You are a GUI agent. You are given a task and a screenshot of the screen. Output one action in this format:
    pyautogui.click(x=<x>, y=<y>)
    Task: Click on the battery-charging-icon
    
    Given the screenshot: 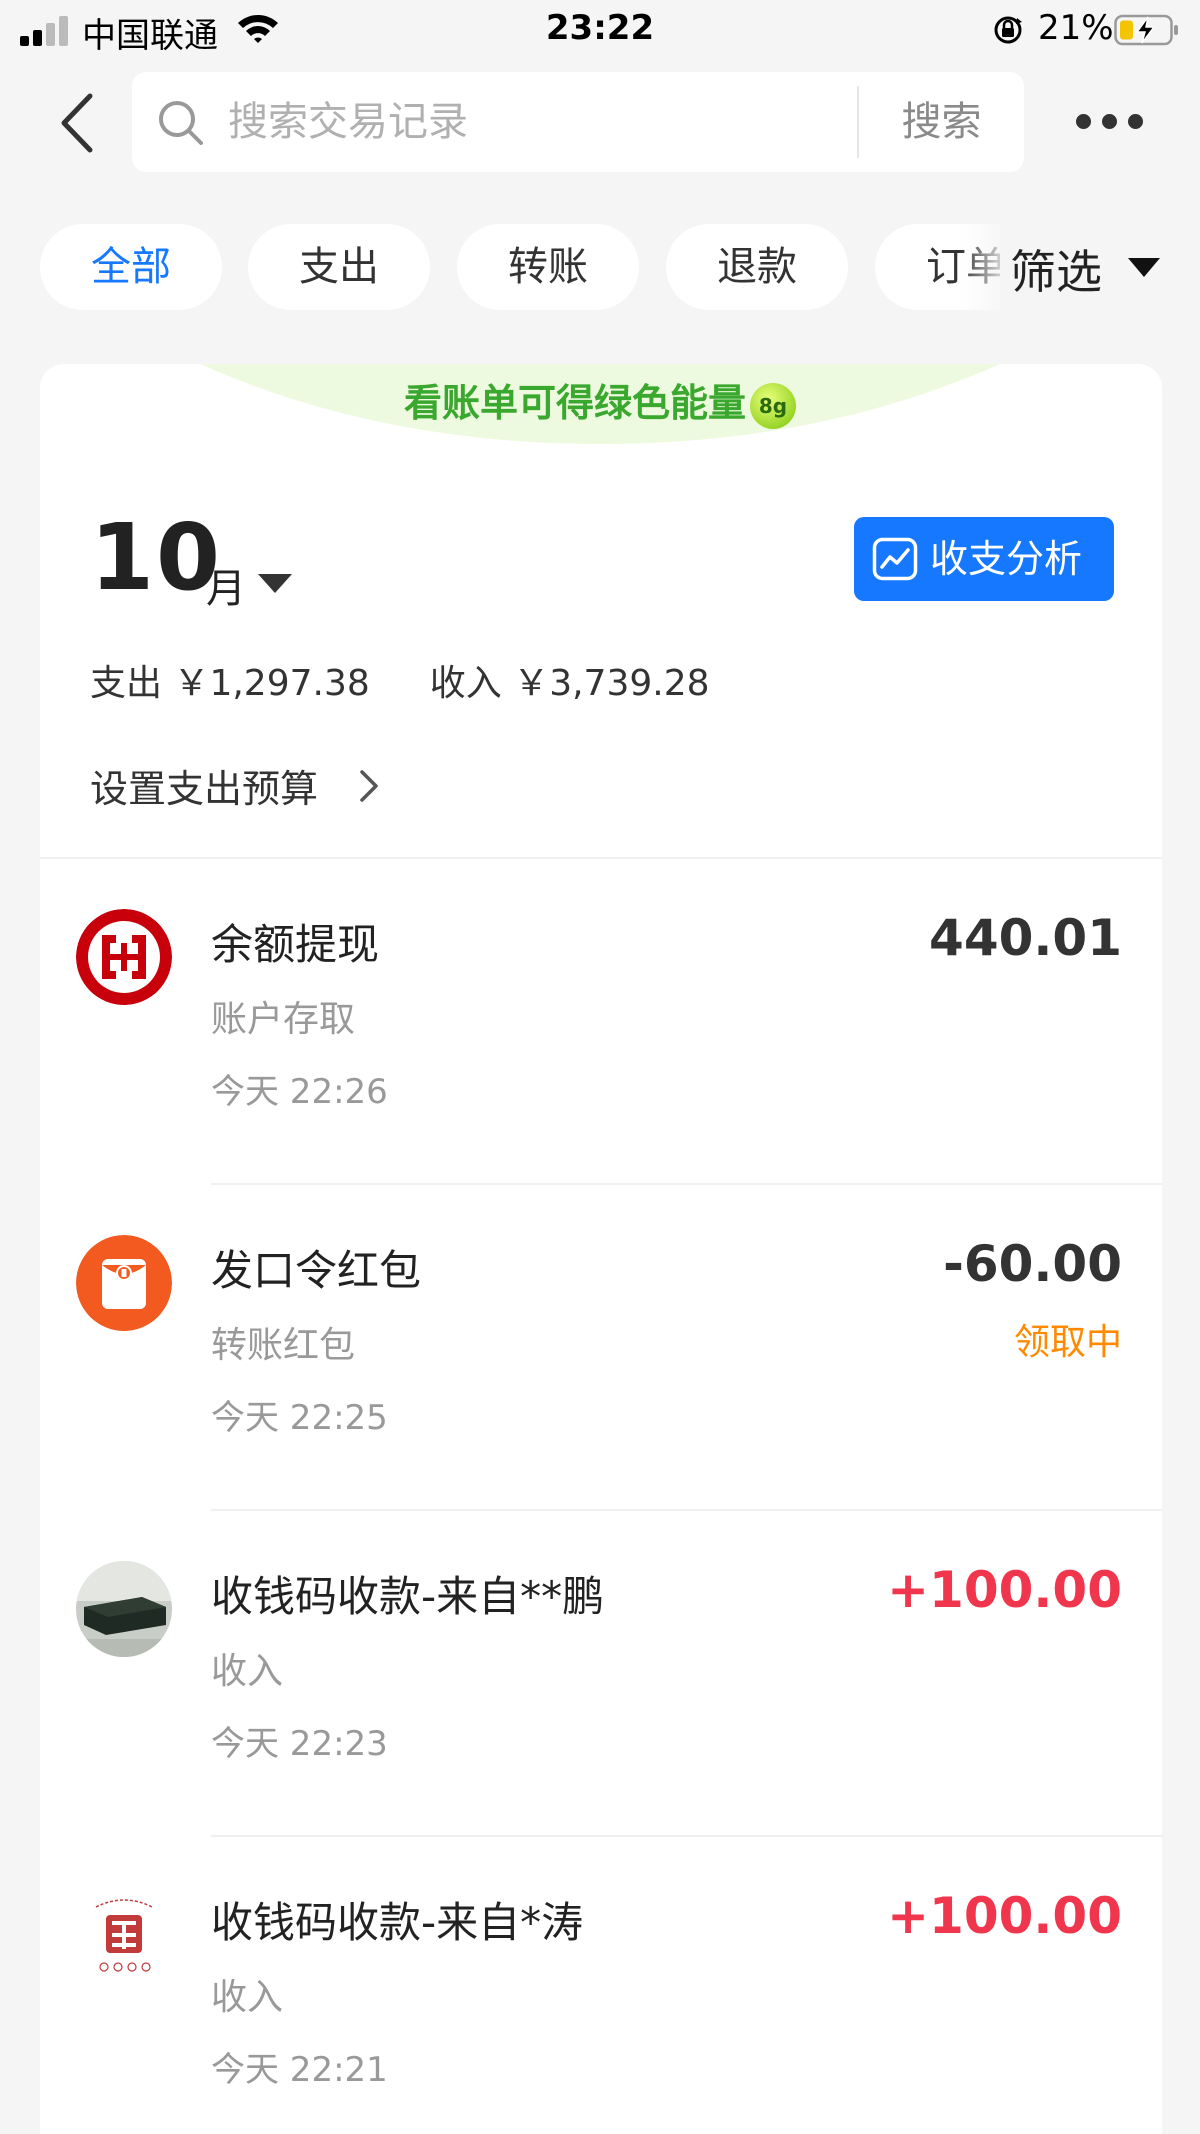 What is the action you would take?
    pyautogui.click(x=1146, y=30)
    